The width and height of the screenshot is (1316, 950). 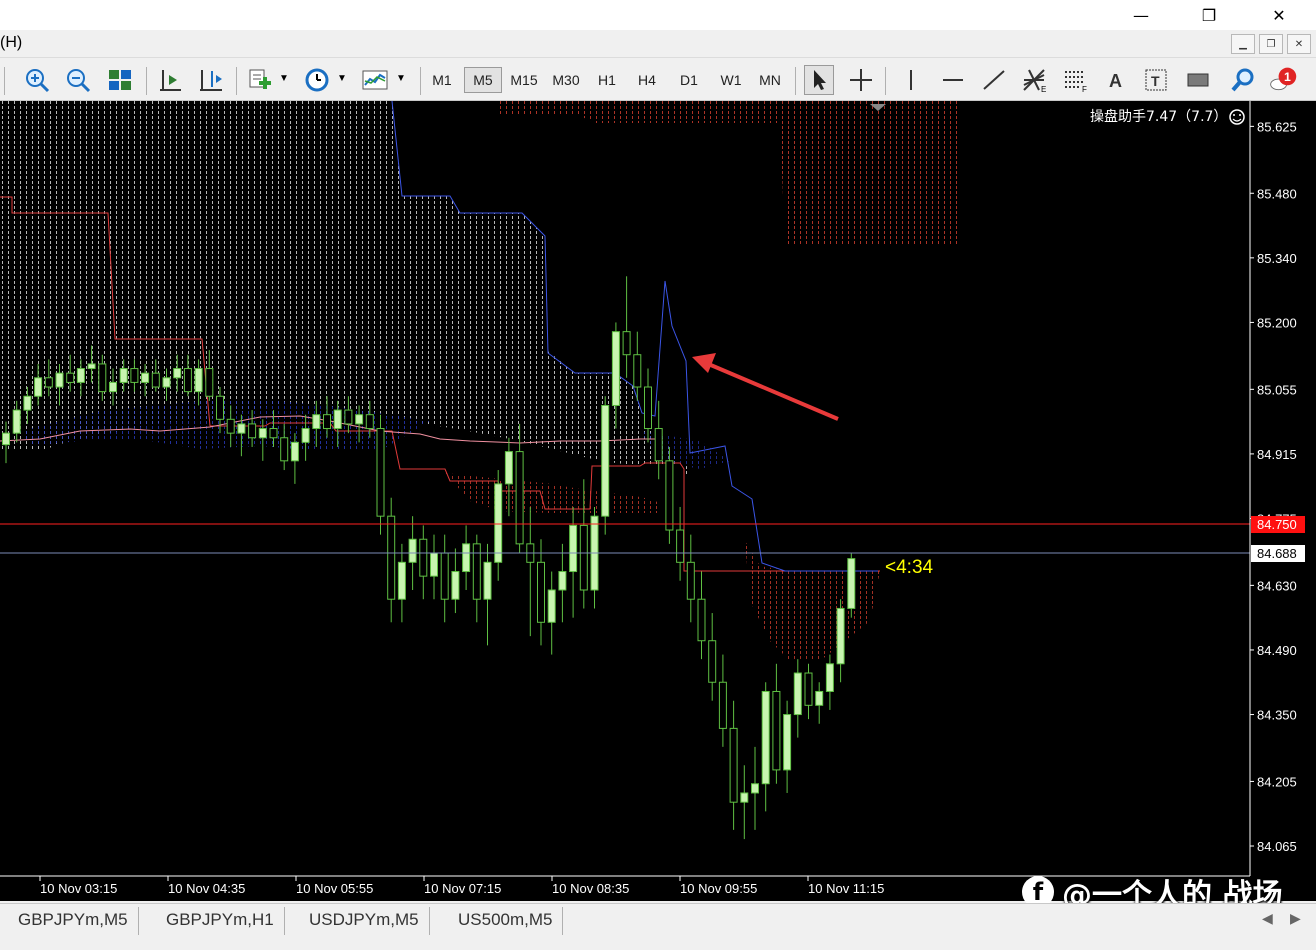 What do you see at coordinates (120, 80) in the screenshot?
I see `tile-windows-icon` at bounding box center [120, 80].